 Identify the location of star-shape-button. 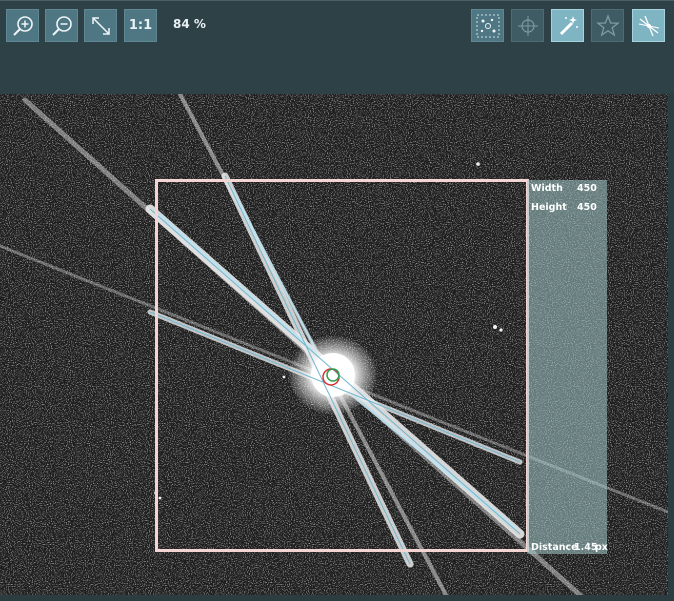
(607, 25).